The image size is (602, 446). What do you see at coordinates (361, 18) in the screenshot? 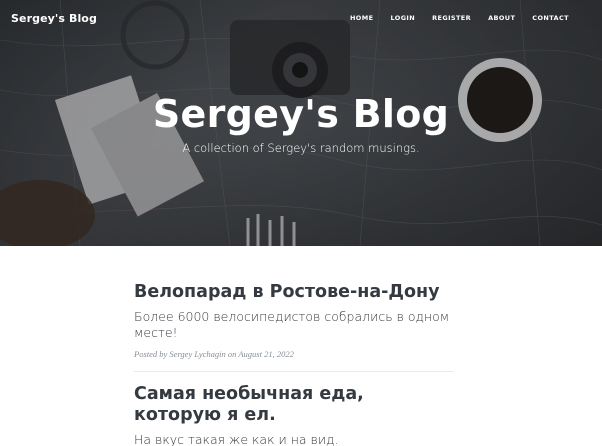
I see `nav-home: HOME` at bounding box center [361, 18].